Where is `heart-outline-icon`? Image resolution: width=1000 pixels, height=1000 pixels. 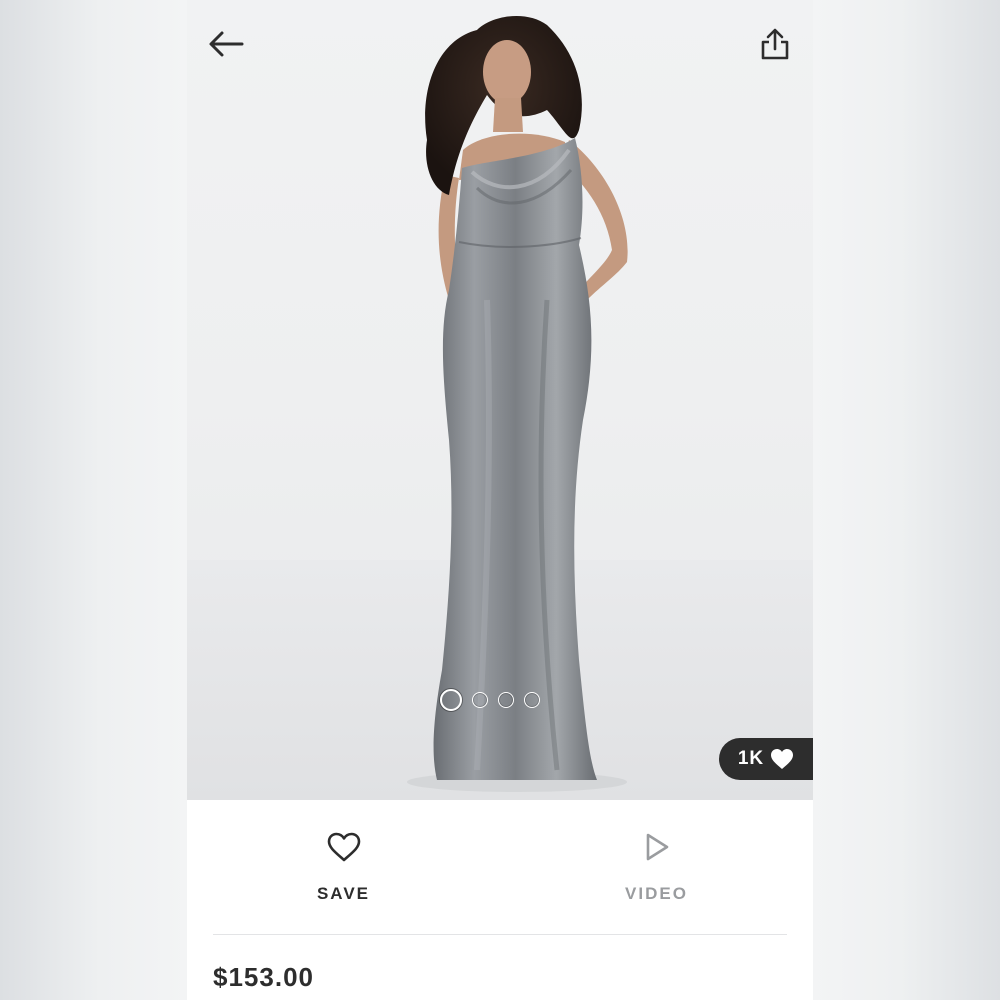 heart-outline-icon is located at coordinates (343, 847).